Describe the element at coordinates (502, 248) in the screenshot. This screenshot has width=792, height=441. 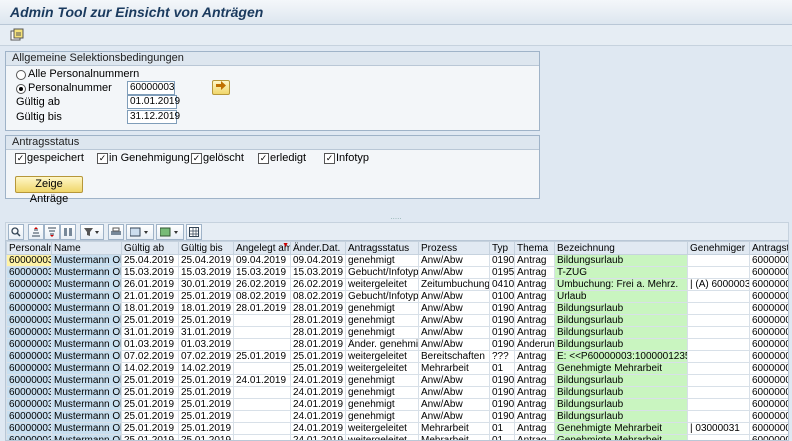
I see `column-header: Typ` at that location.